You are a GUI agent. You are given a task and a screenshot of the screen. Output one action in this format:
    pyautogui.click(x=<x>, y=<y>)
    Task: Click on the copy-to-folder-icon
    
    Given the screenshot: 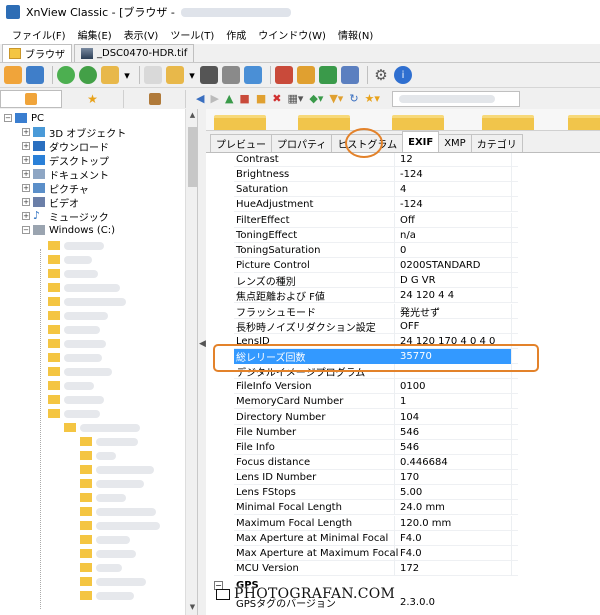 What is the action you would take?
    pyautogui.click(x=175, y=75)
    